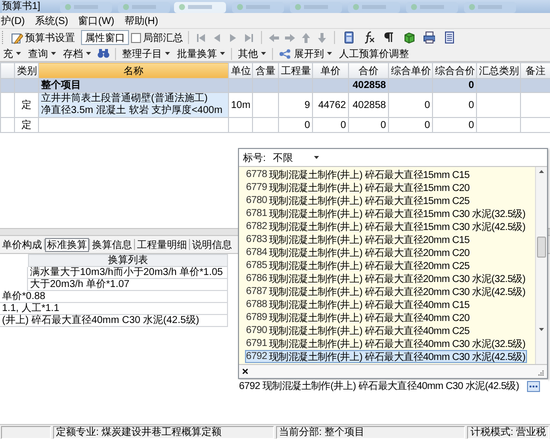  What do you see at coordinates (163, 432) in the screenshot?
I see `status-text: 定额专业: 煤炭建设井巷工程概算定额` at bounding box center [163, 432].